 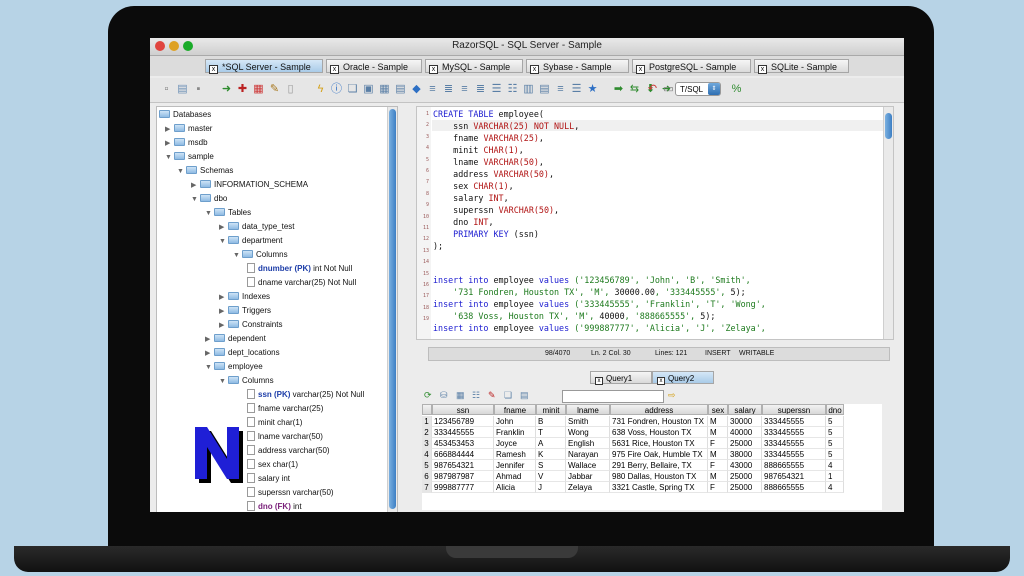 What do you see at coordinates (551, 432) in the screenshot?
I see `table-cell: T` at bounding box center [551, 432].